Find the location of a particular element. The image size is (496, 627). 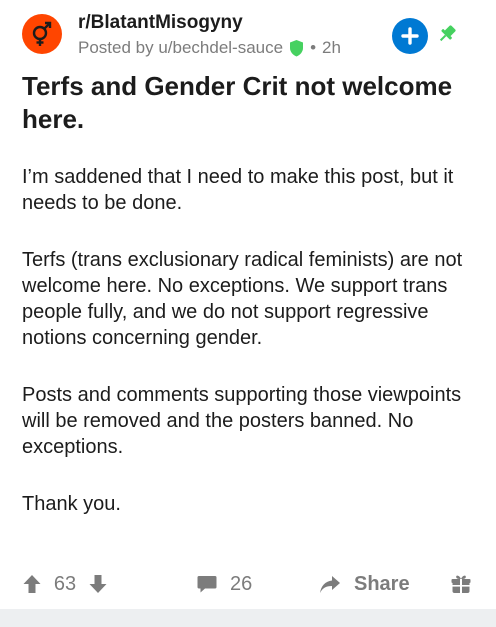

comment-bubble-icon is located at coordinates (207, 584).